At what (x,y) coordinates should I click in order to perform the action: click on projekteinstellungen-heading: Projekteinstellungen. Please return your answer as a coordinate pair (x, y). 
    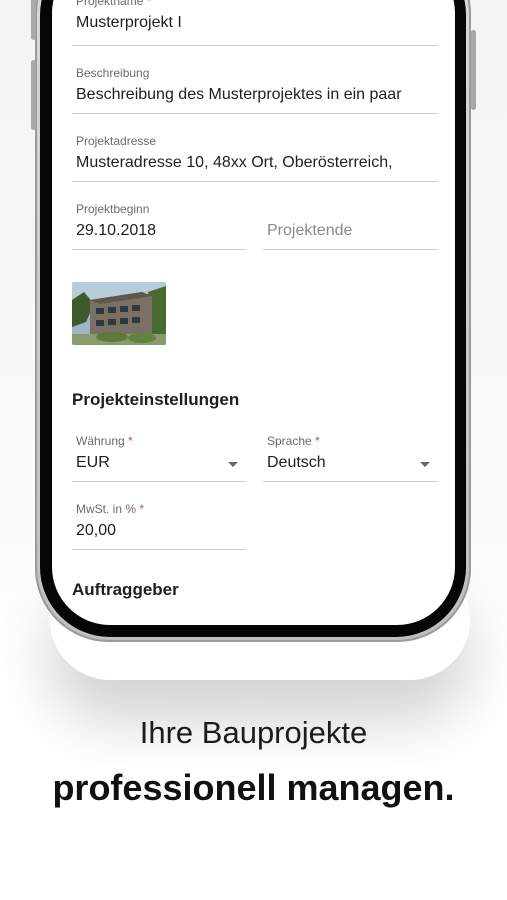
    Looking at the image, I should click on (156, 399).